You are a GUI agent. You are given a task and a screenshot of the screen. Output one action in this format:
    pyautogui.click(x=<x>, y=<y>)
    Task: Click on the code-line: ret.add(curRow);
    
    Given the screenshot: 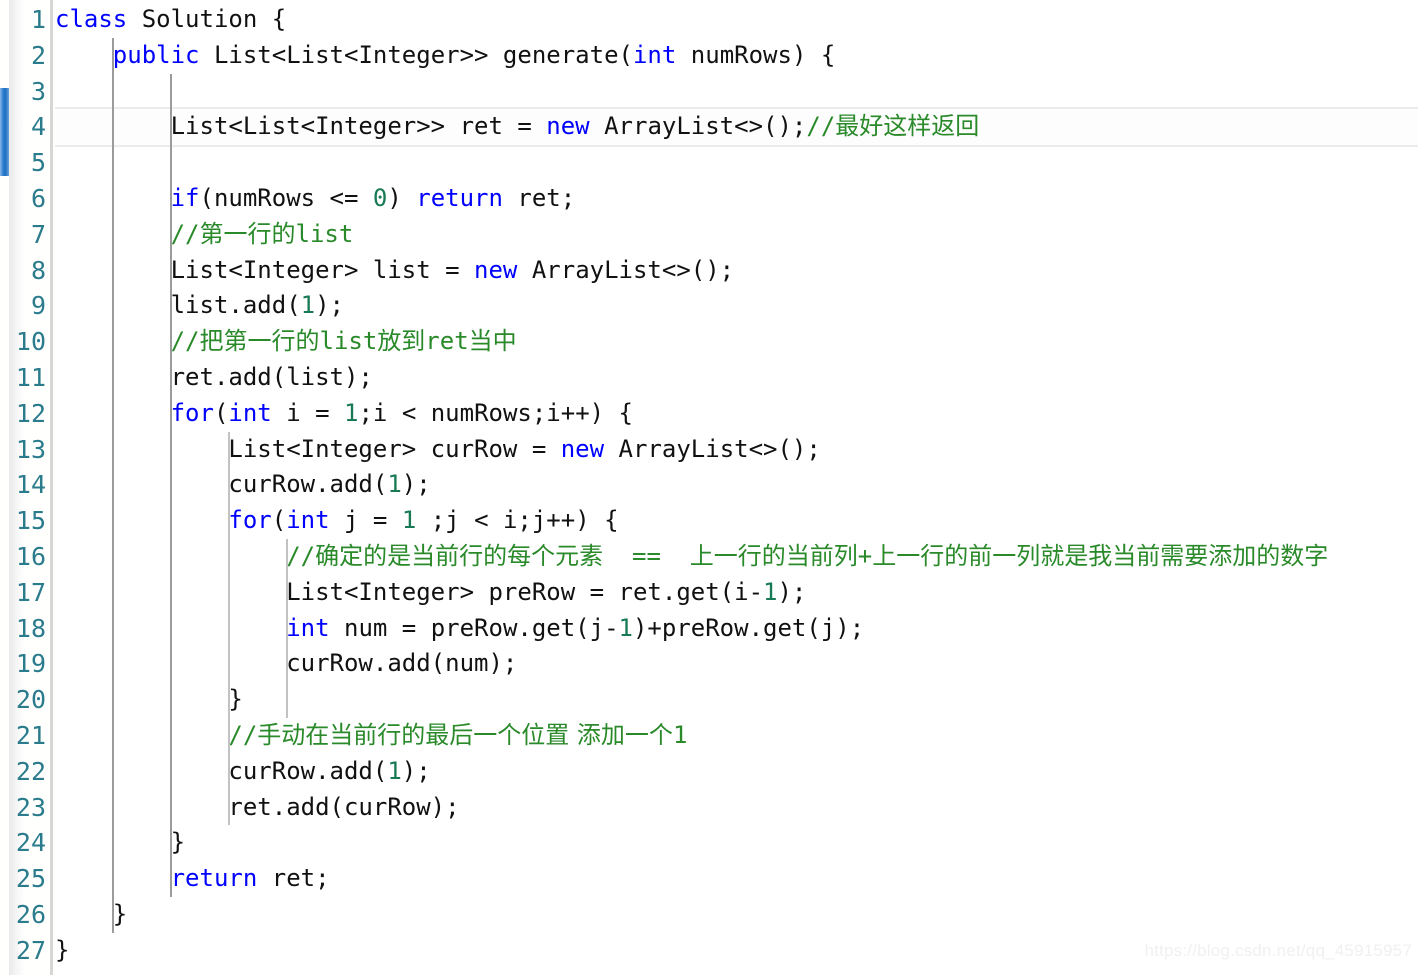 What is the action you would take?
    pyautogui.click(x=257, y=808)
    